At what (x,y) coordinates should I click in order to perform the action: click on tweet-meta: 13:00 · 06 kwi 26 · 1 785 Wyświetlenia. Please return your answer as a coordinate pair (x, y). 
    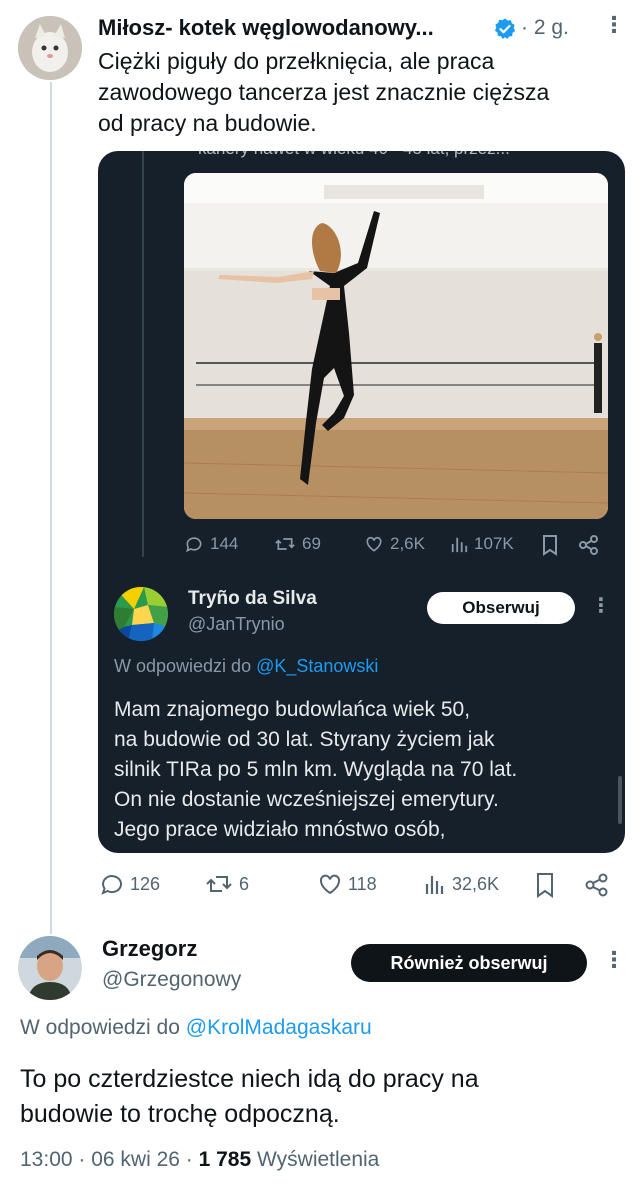
    Looking at the image, I should click on (199, 1160).